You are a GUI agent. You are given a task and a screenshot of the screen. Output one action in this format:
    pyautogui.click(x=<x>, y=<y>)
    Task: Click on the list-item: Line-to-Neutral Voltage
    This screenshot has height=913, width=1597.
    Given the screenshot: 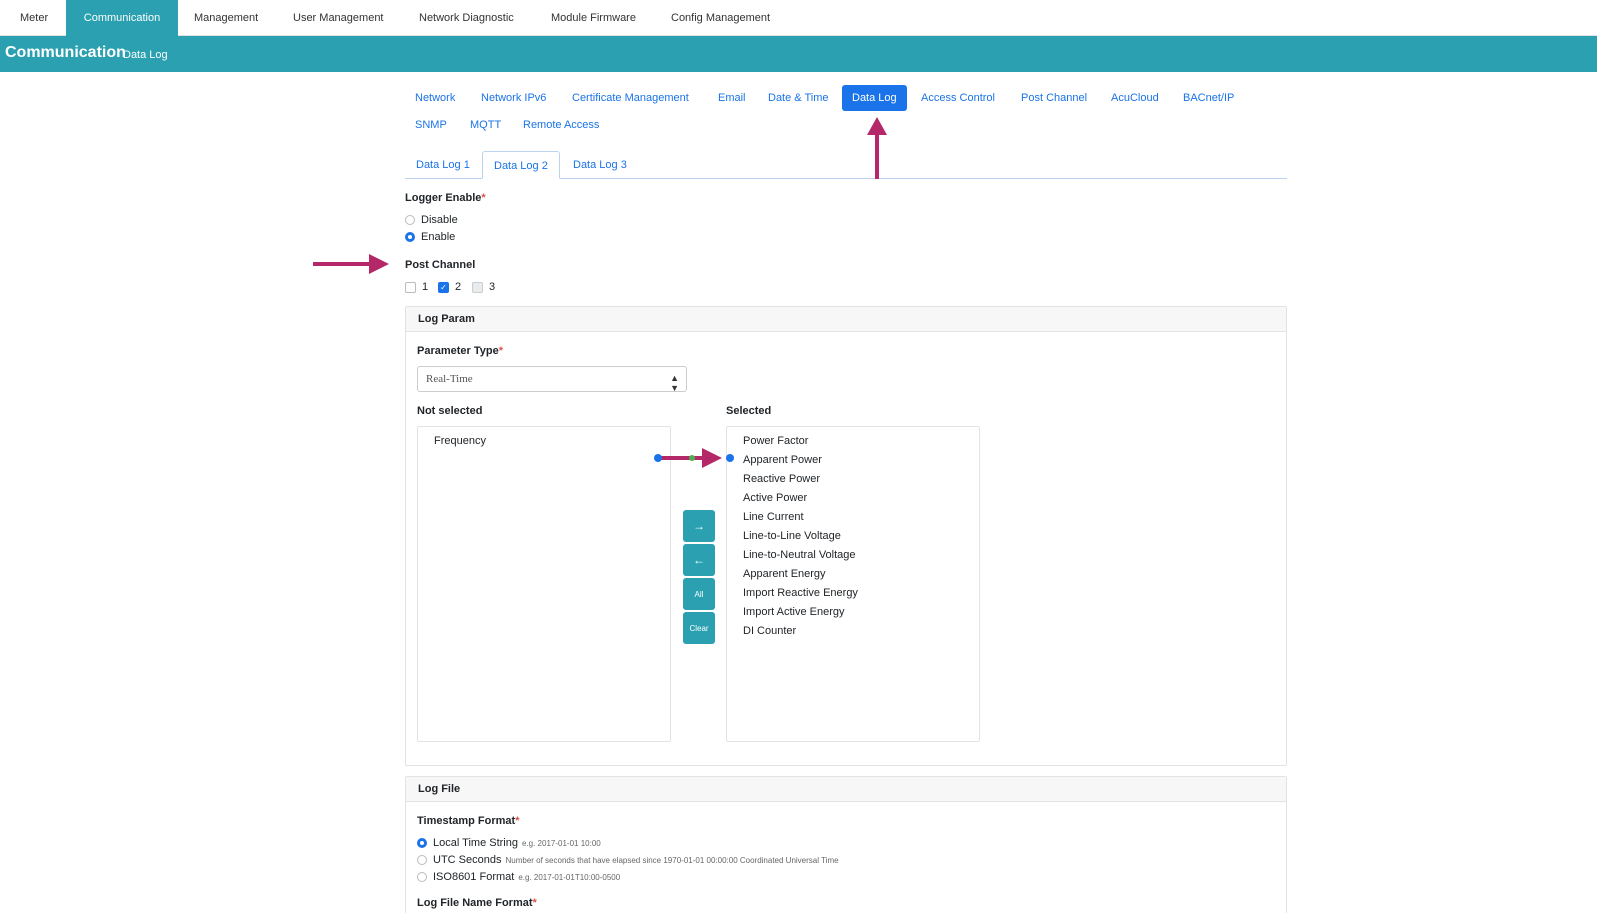 What is the action you would take?
    pyautogui.click(x=853, y=555)
    